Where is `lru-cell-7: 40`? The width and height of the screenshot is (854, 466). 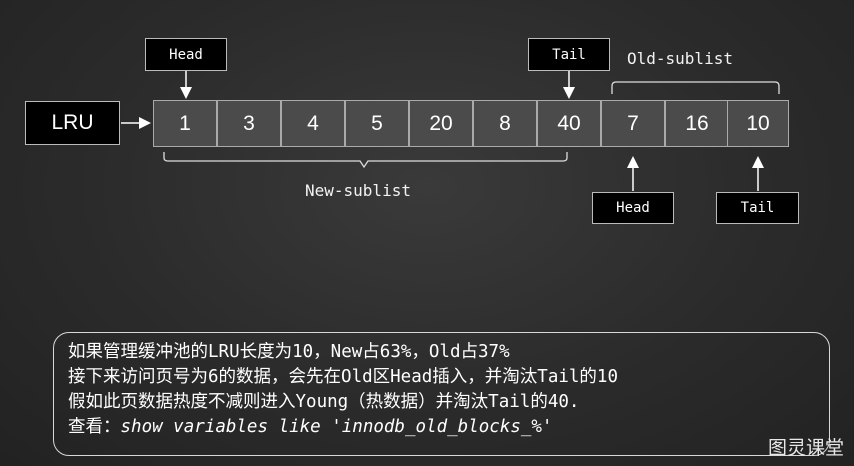
lru-cell-7: 40 is located at coordinates (569, 123).